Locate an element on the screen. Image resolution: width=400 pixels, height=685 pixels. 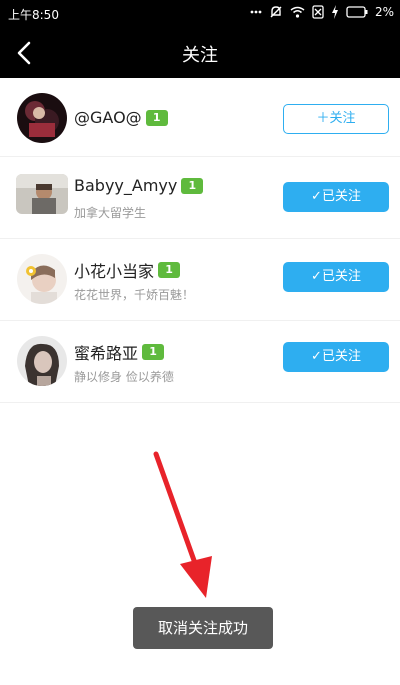
battery-percent: 2% is located at coordinates (384, 12).